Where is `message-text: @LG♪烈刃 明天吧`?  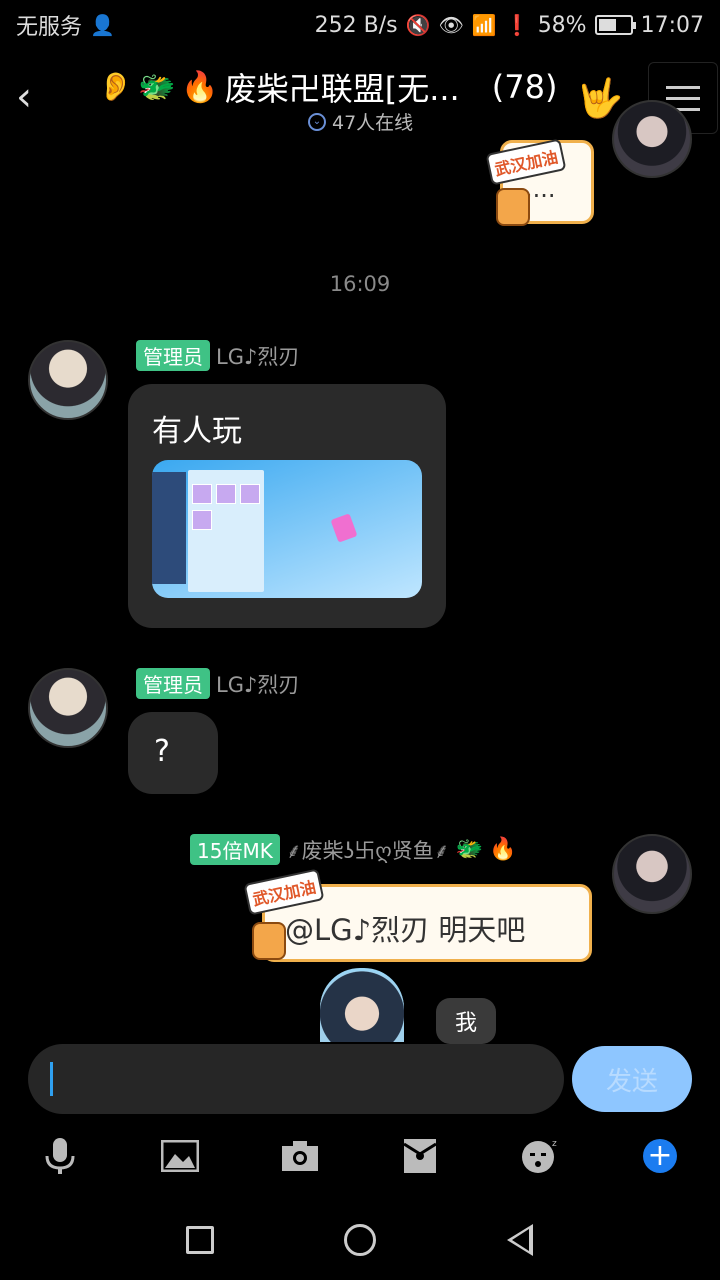
message-text: @LG♪烈刃 明天吧 is located at coordinates (405, 930).